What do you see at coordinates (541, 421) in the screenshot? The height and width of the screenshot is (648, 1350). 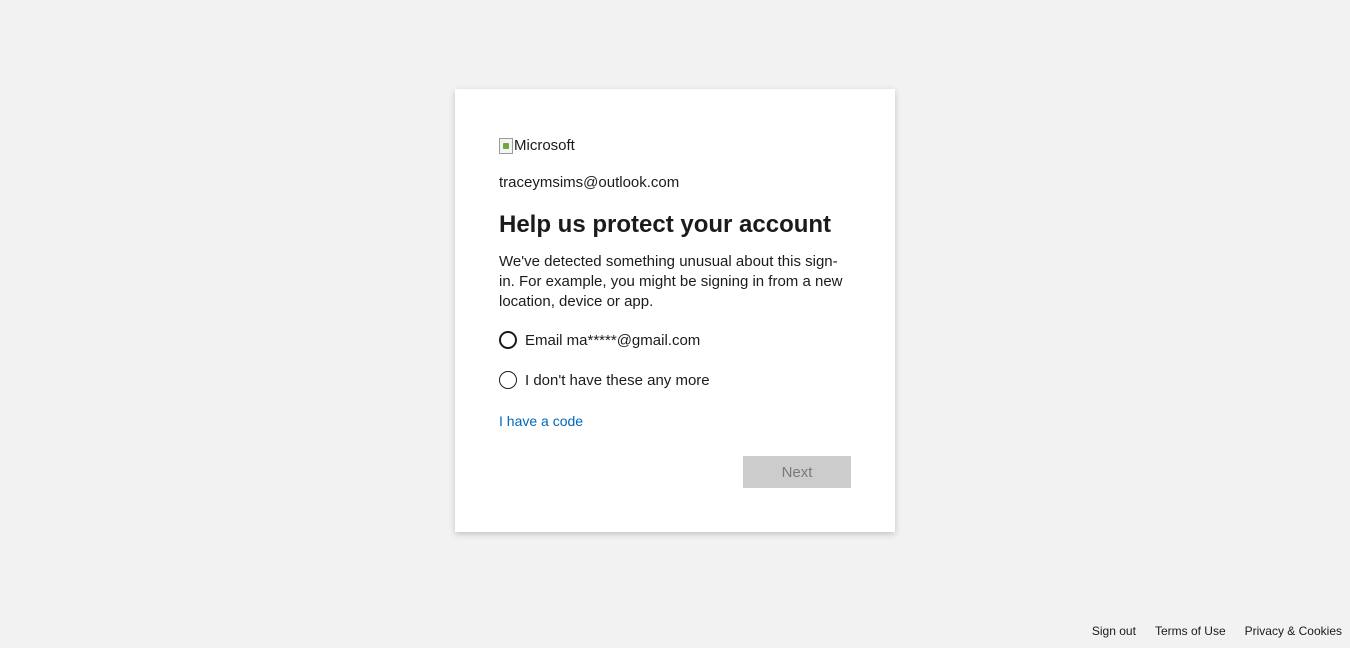 I see `have-code-link: I have a code` at bounding box center [541, 421].